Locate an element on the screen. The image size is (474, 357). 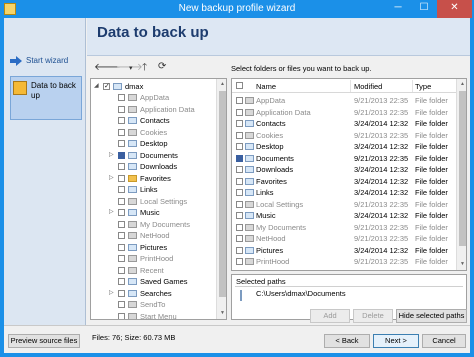
tree-row-root: ◢ dmax is located at coordinates (151, 86).